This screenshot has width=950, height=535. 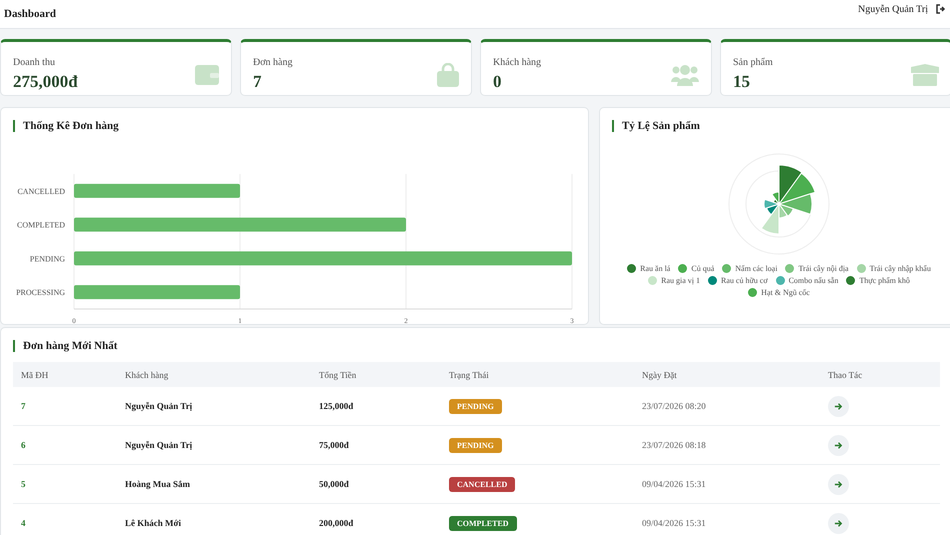 What do you see at coordinates (813, 280) in the screenshot?
I see `legend-label: Combo nấu sẵn` at bounding box center [813, 280].